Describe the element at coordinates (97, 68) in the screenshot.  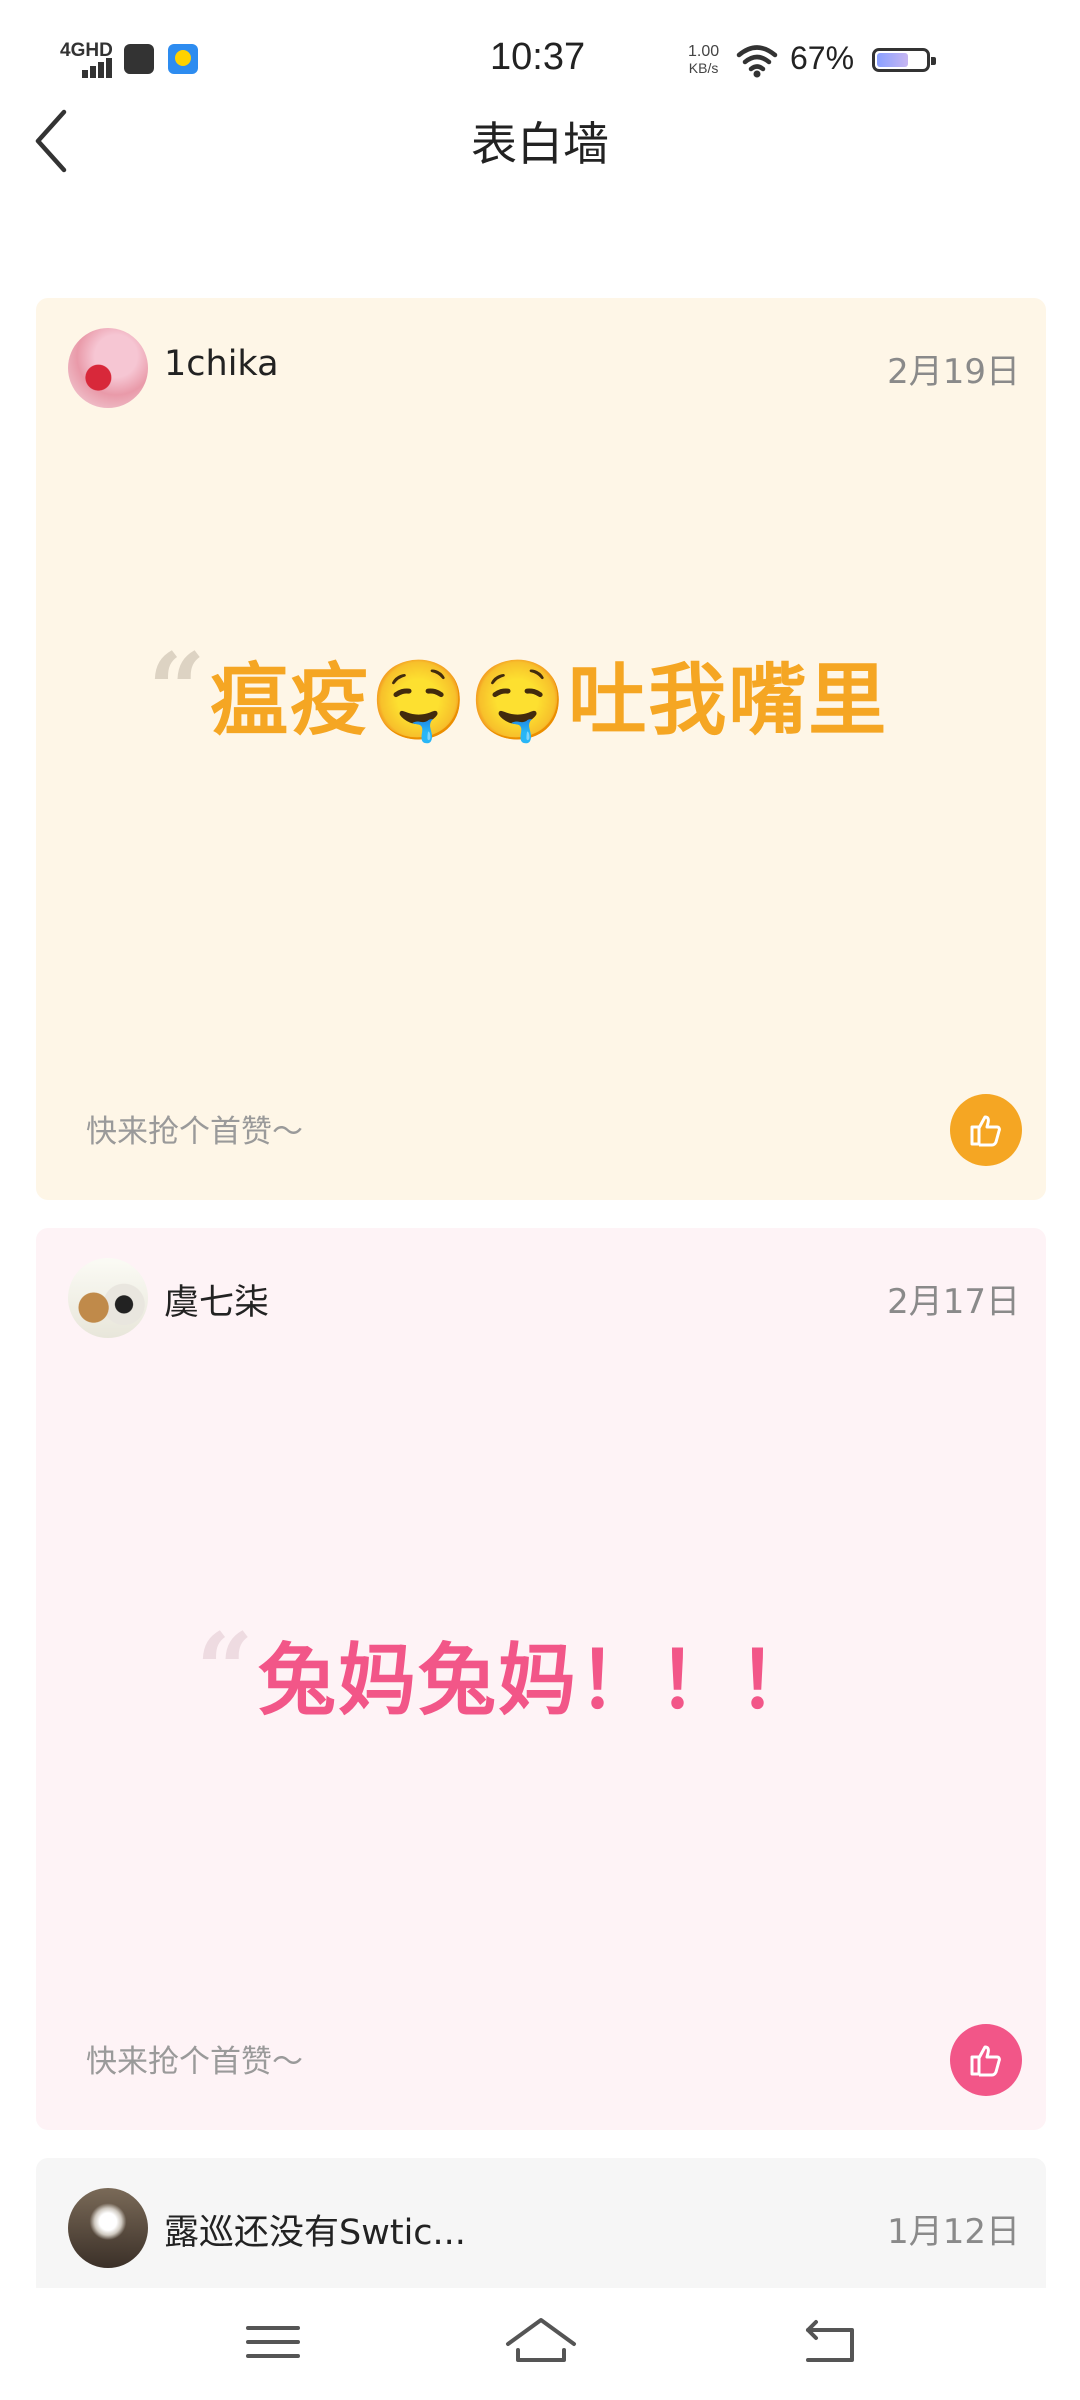
I see `signal-icon` at that location.